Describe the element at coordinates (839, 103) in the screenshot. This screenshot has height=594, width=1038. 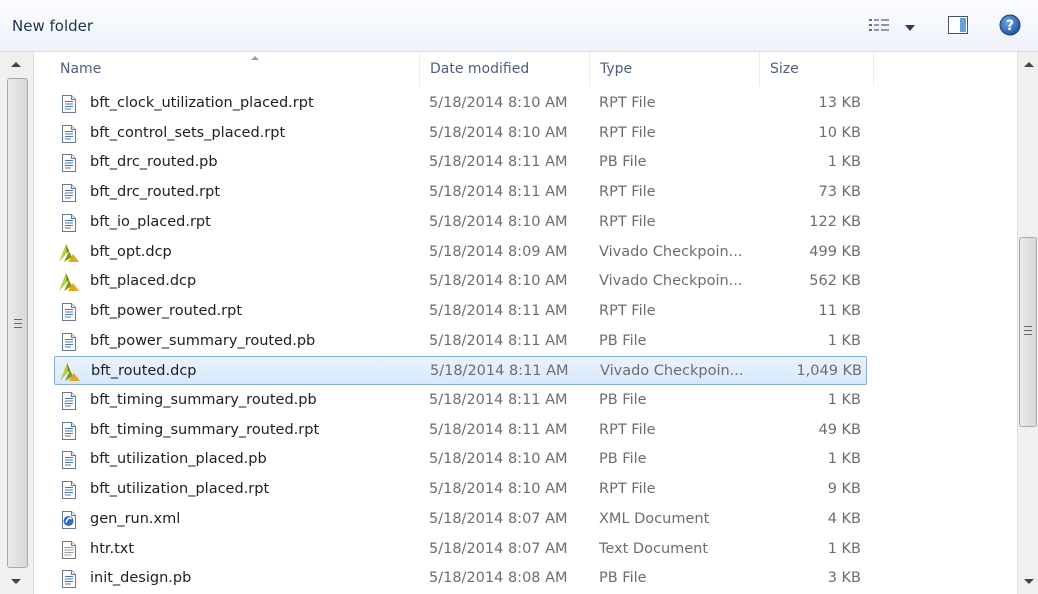
I see `file-size: 13 KB` at that location.